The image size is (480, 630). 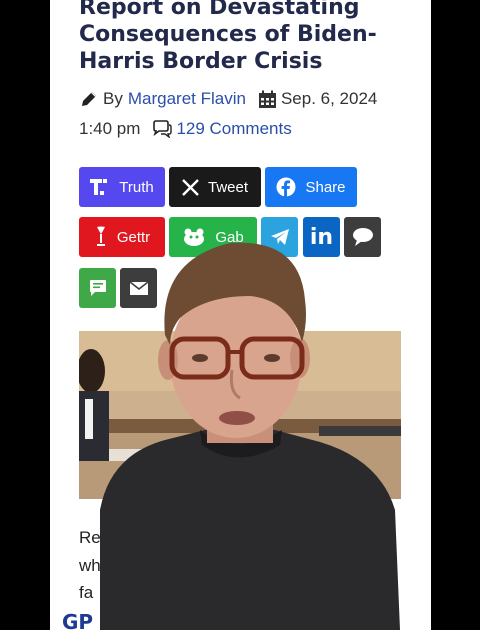 What do you see at coordinates (267, 99) in the screenshot?
I see `calendar-icon` at bounding box center [267, 99].